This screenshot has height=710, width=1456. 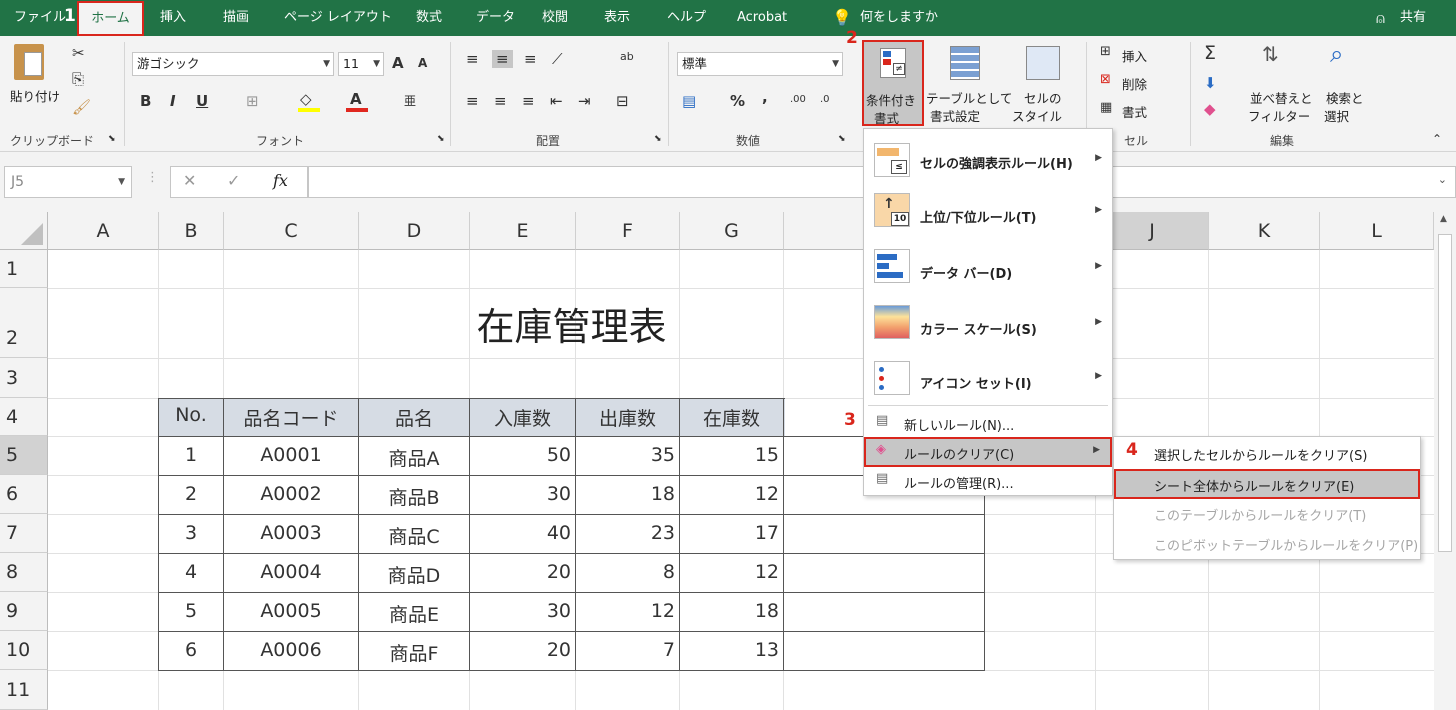 I want to click on tab-help: ヘルプ, so click(x=686, y=18).